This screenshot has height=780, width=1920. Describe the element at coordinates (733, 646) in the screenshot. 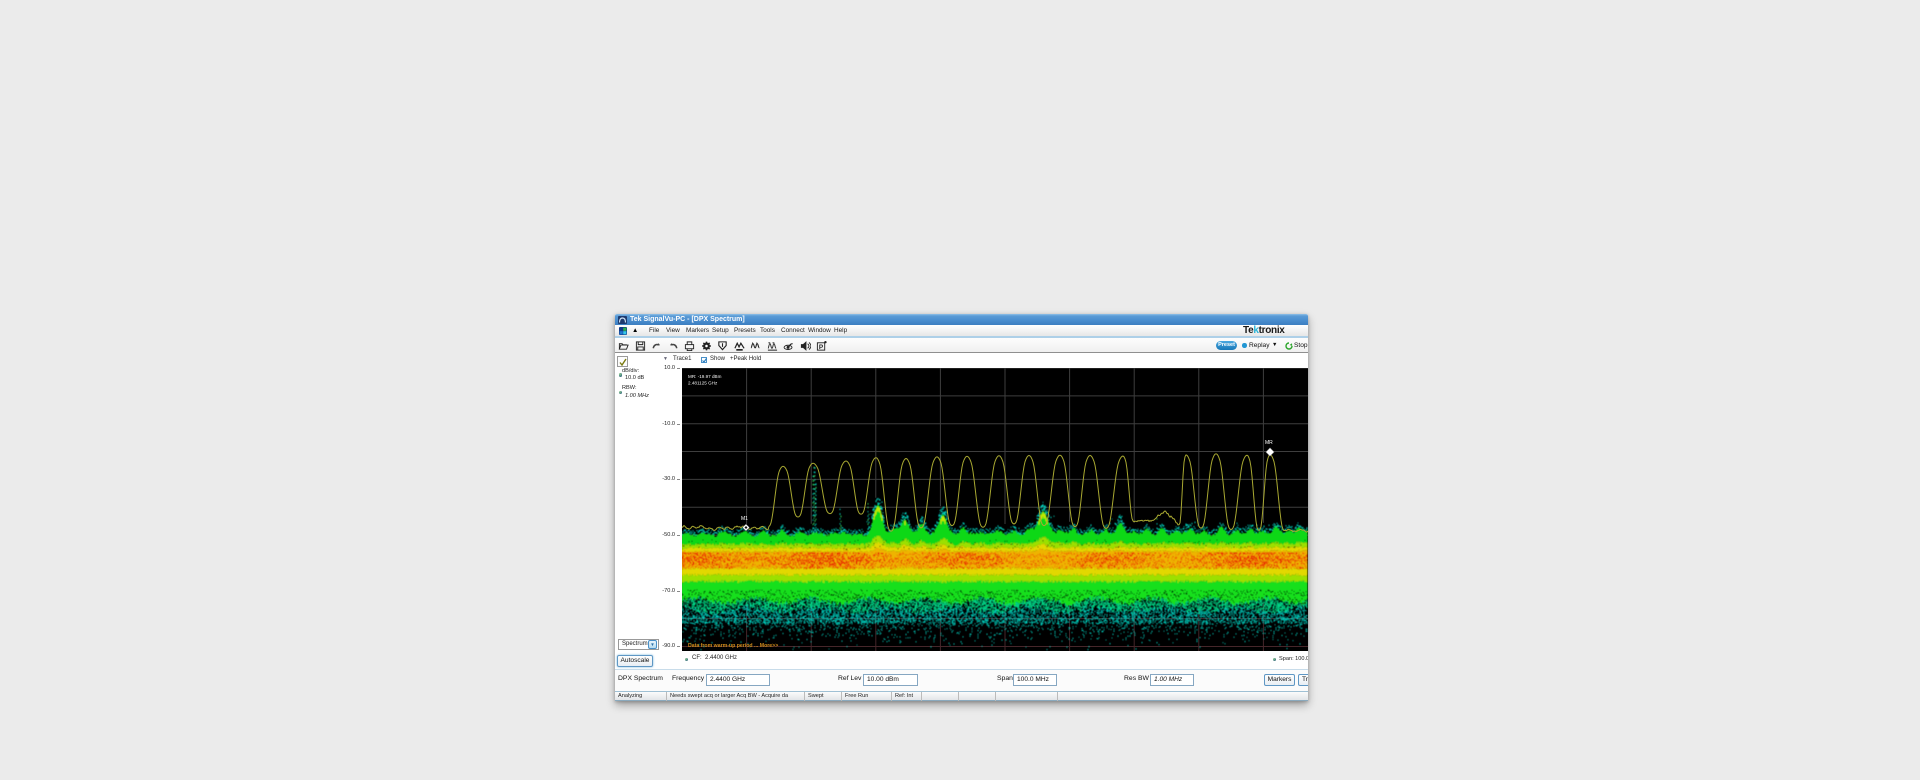

I see `svg-text:Data from warm-up period ... M: Data from warm-up period ... More>>` at that location.